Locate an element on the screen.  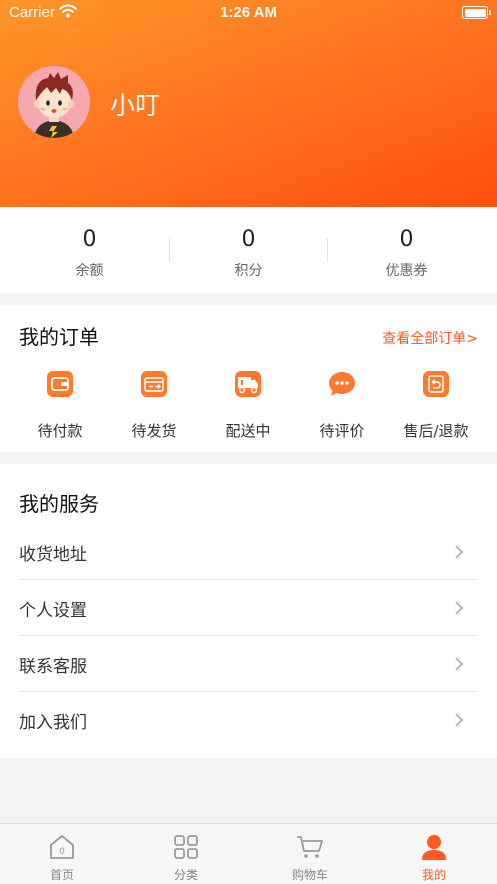
package-icon is located at coordinates (154, 384).